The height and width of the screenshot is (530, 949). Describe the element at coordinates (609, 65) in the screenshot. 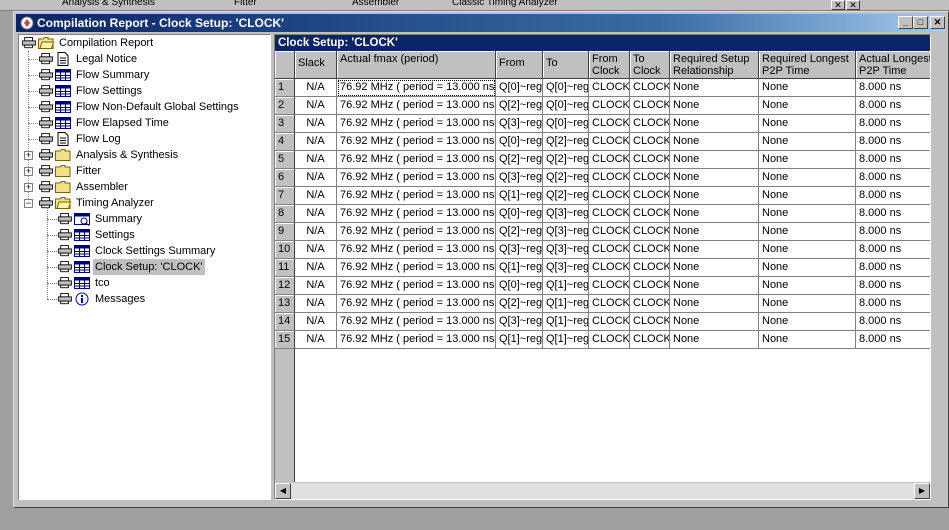

I see `column-header: From Clock` at that location.